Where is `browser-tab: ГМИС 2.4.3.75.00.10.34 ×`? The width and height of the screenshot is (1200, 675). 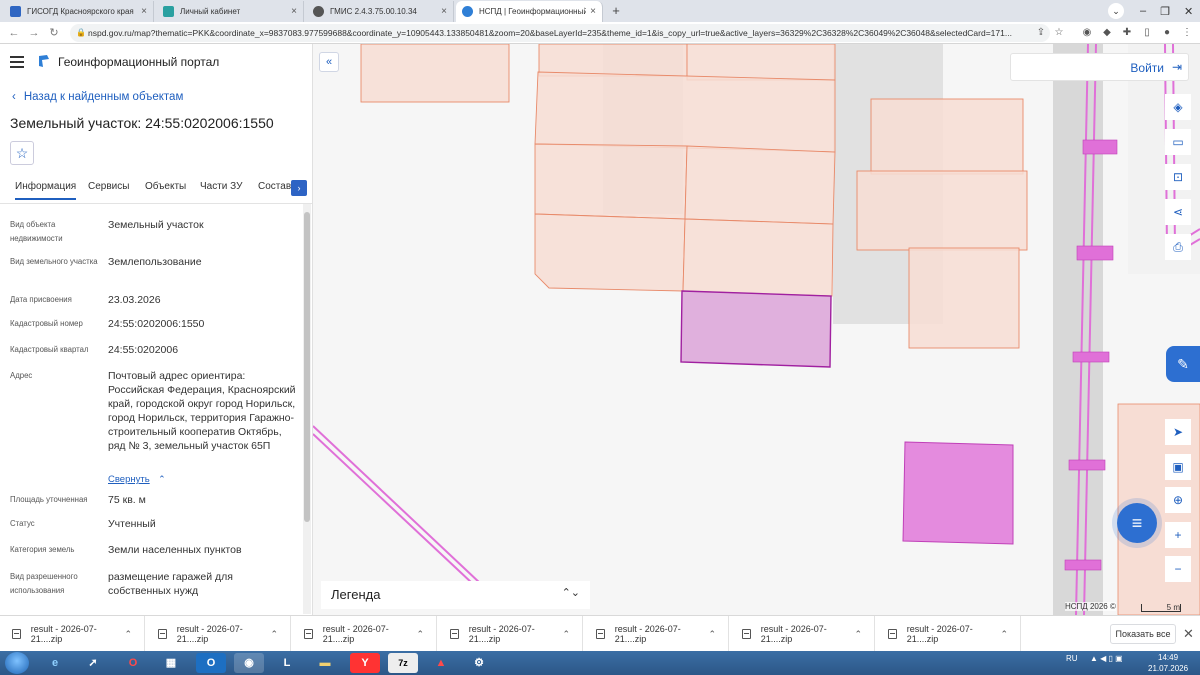 browser-tab: ГМИС 2.4.3.75.00.10.34 × is located at coordinates (380, 11).